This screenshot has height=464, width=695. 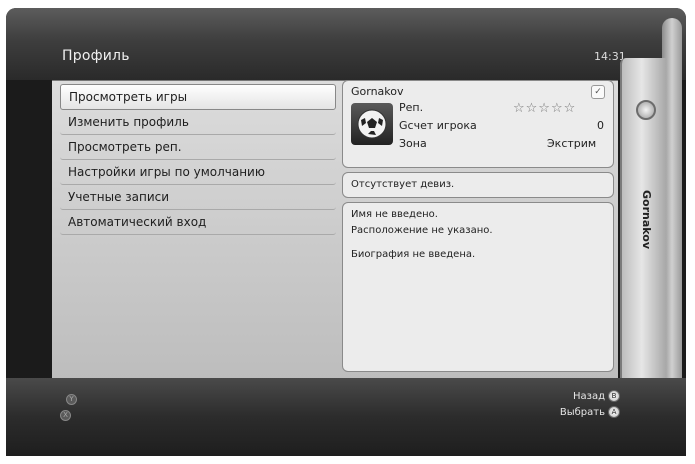 What do you see at coordinates (478, 185) in the screenshot?
I see `motto-box: Отсутствует девиз.` at bounding box center [478, 185].